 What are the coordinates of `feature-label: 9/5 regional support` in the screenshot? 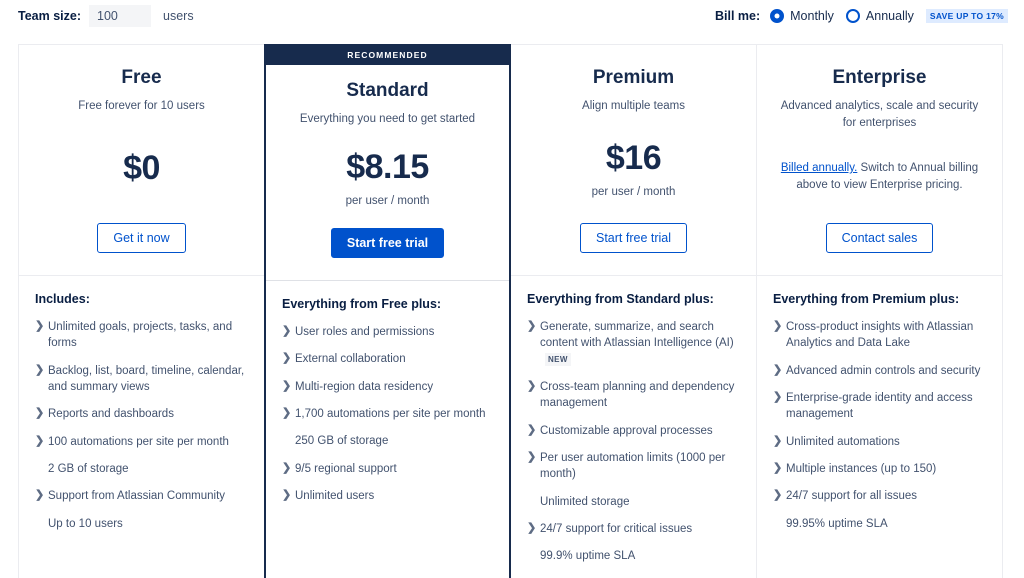 It's located at (346, 468).